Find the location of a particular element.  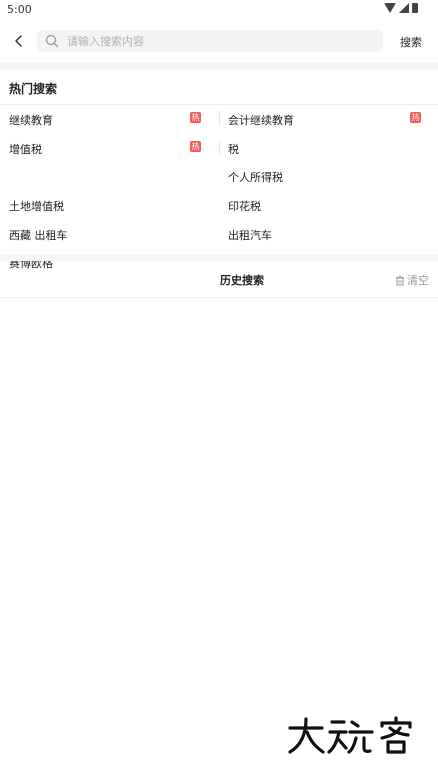

history-divider is located at coordinates (219, 297).